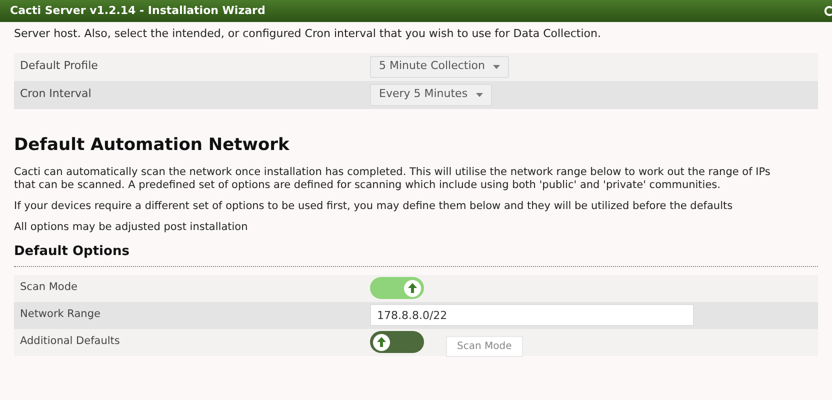 The image size is (832, 400). Describe the element at coordinates (416, 254) in the screenshot. I see `subsection-heading: Default Options` at that location.